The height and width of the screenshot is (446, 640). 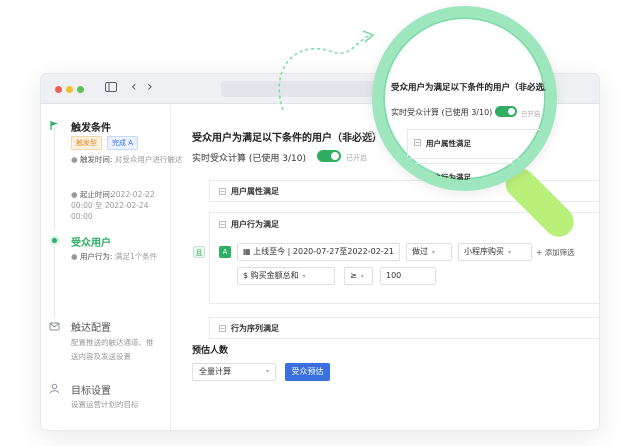 What do you see at coordinates (210, 351) in the screenshot?
I see `estimate-label: 预估人数` at bounding box center [210, 351].